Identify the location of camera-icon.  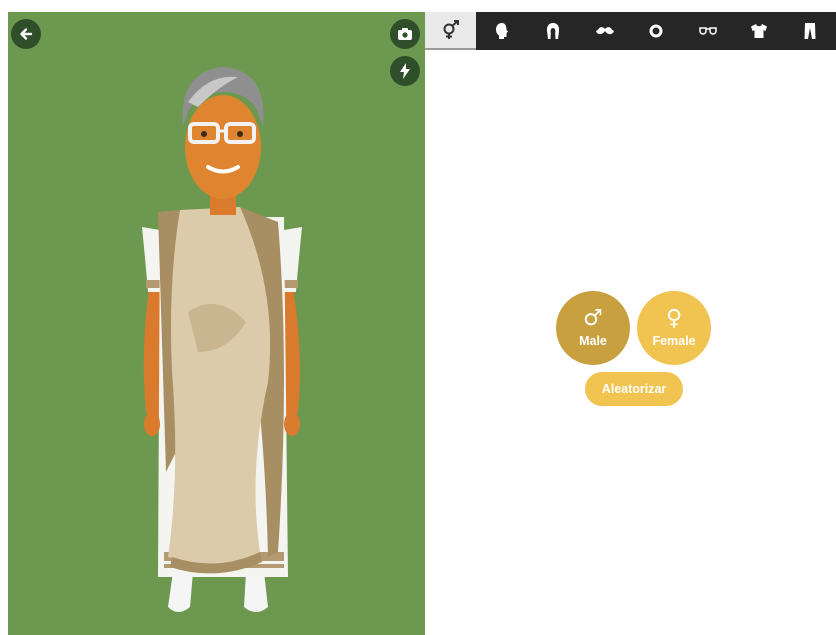
(405, 34).